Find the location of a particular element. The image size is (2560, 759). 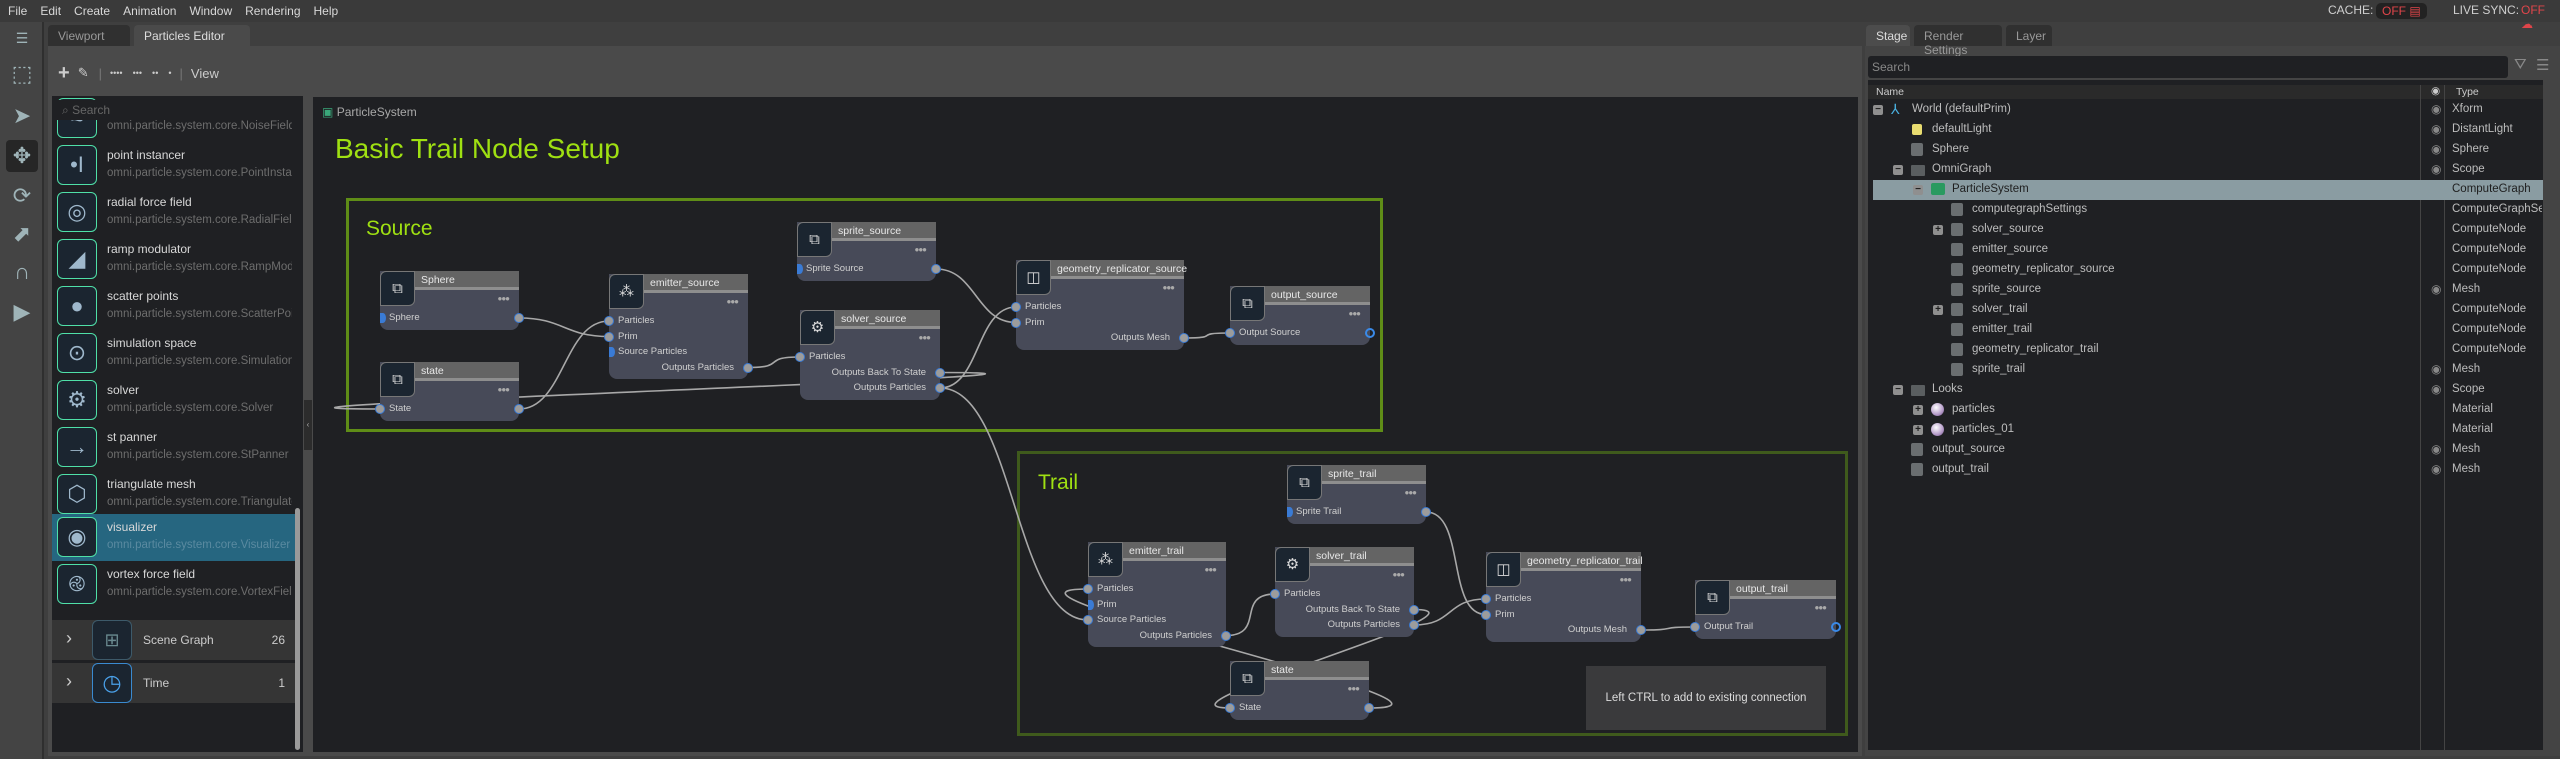

stage-tree-row: output_trail ◉ Mesh is located at coordinates (2208, 470).